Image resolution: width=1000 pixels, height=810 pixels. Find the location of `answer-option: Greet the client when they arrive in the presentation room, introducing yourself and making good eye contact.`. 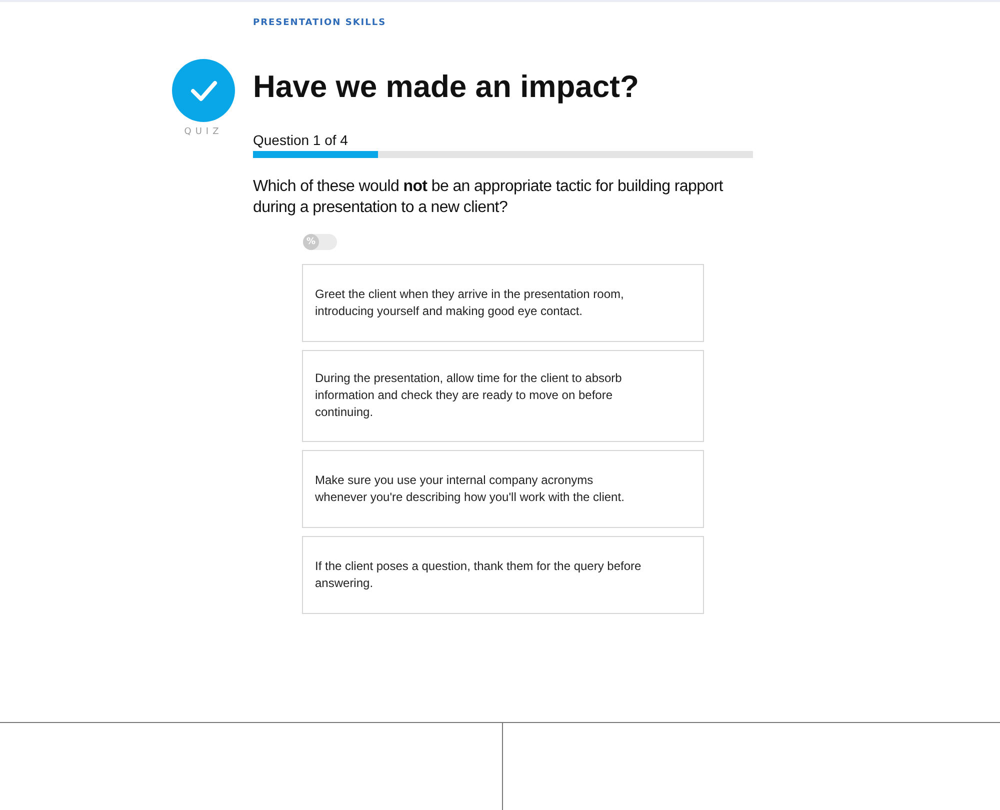

answer-option: Greet the client when they arrive in the presentation room, introducing yourself and making good eye contact. is located at coordinates (503, 303).